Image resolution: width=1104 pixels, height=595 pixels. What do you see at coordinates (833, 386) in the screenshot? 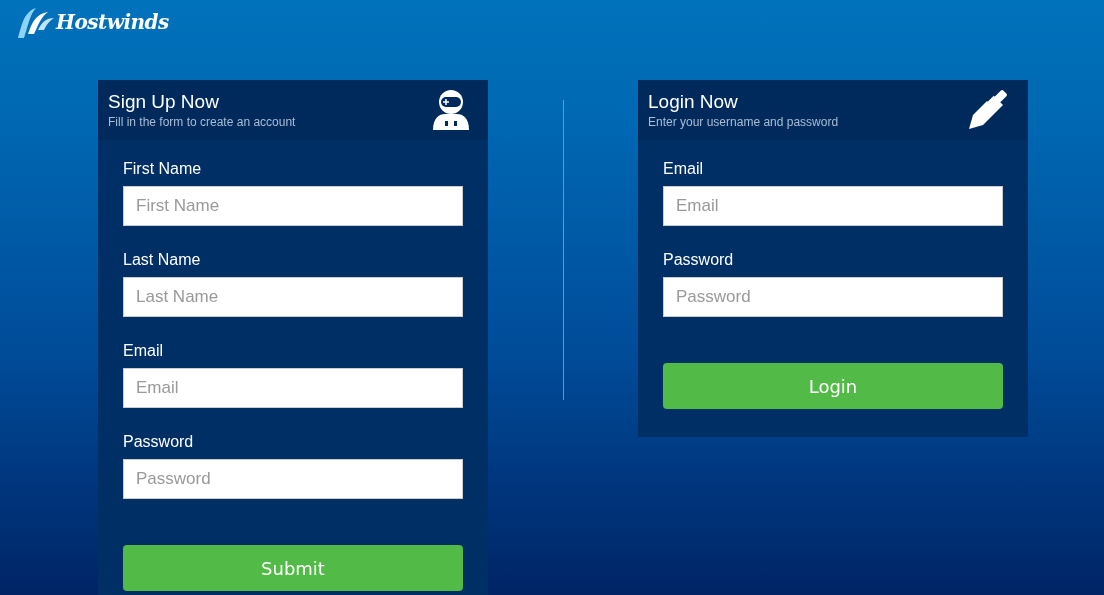
I see `login-button: Login` at bounding box center [833, 386].